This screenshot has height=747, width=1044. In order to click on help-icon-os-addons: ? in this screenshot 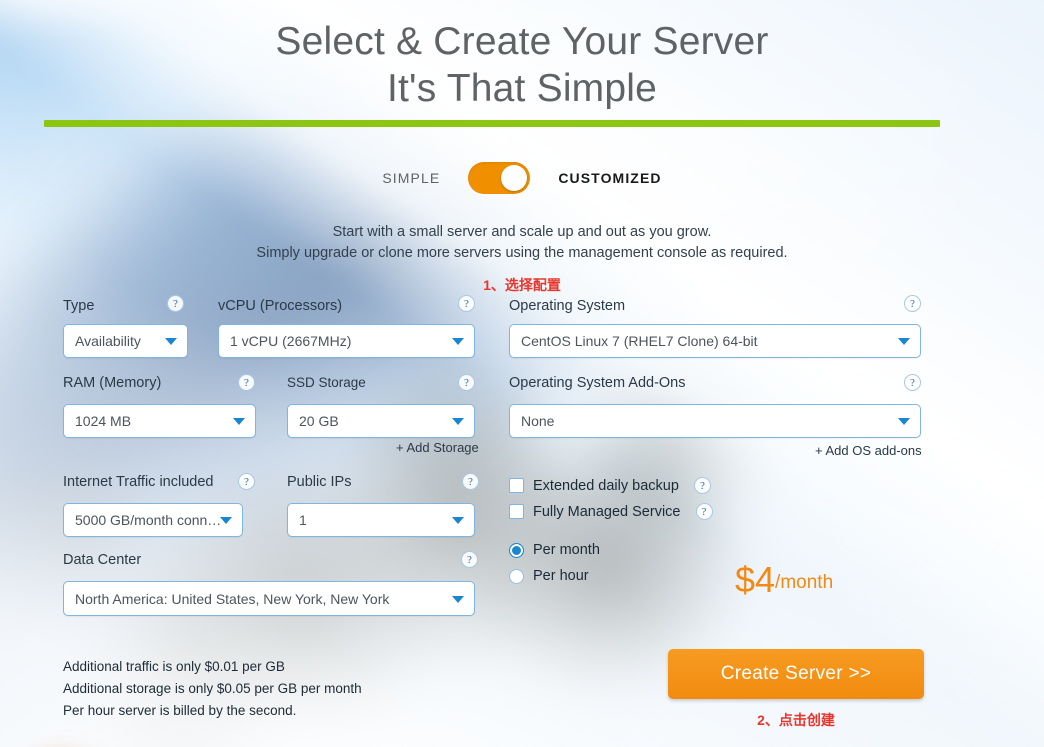, I will do `click(912, 382)`.